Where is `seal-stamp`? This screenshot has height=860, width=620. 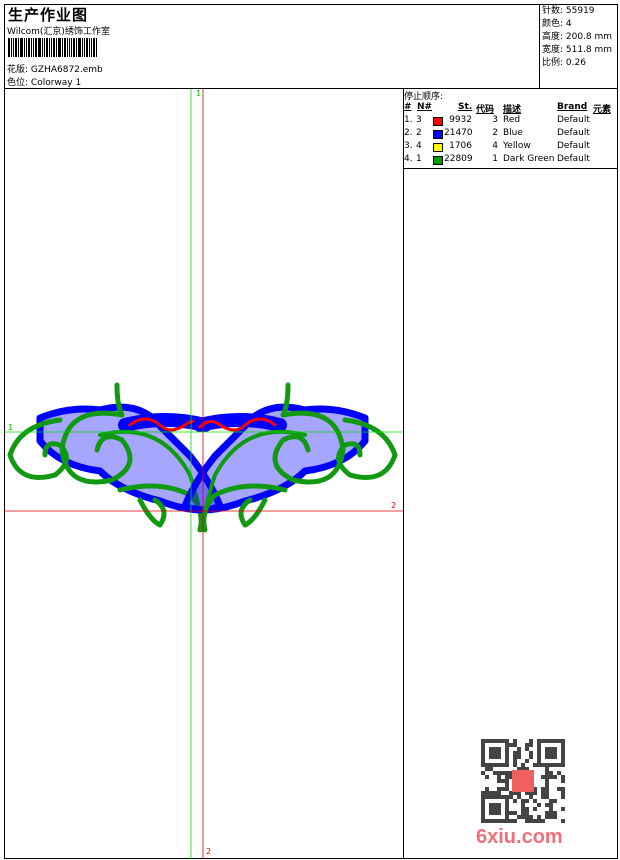 seal-stamp is located at coordinates (523, 781).